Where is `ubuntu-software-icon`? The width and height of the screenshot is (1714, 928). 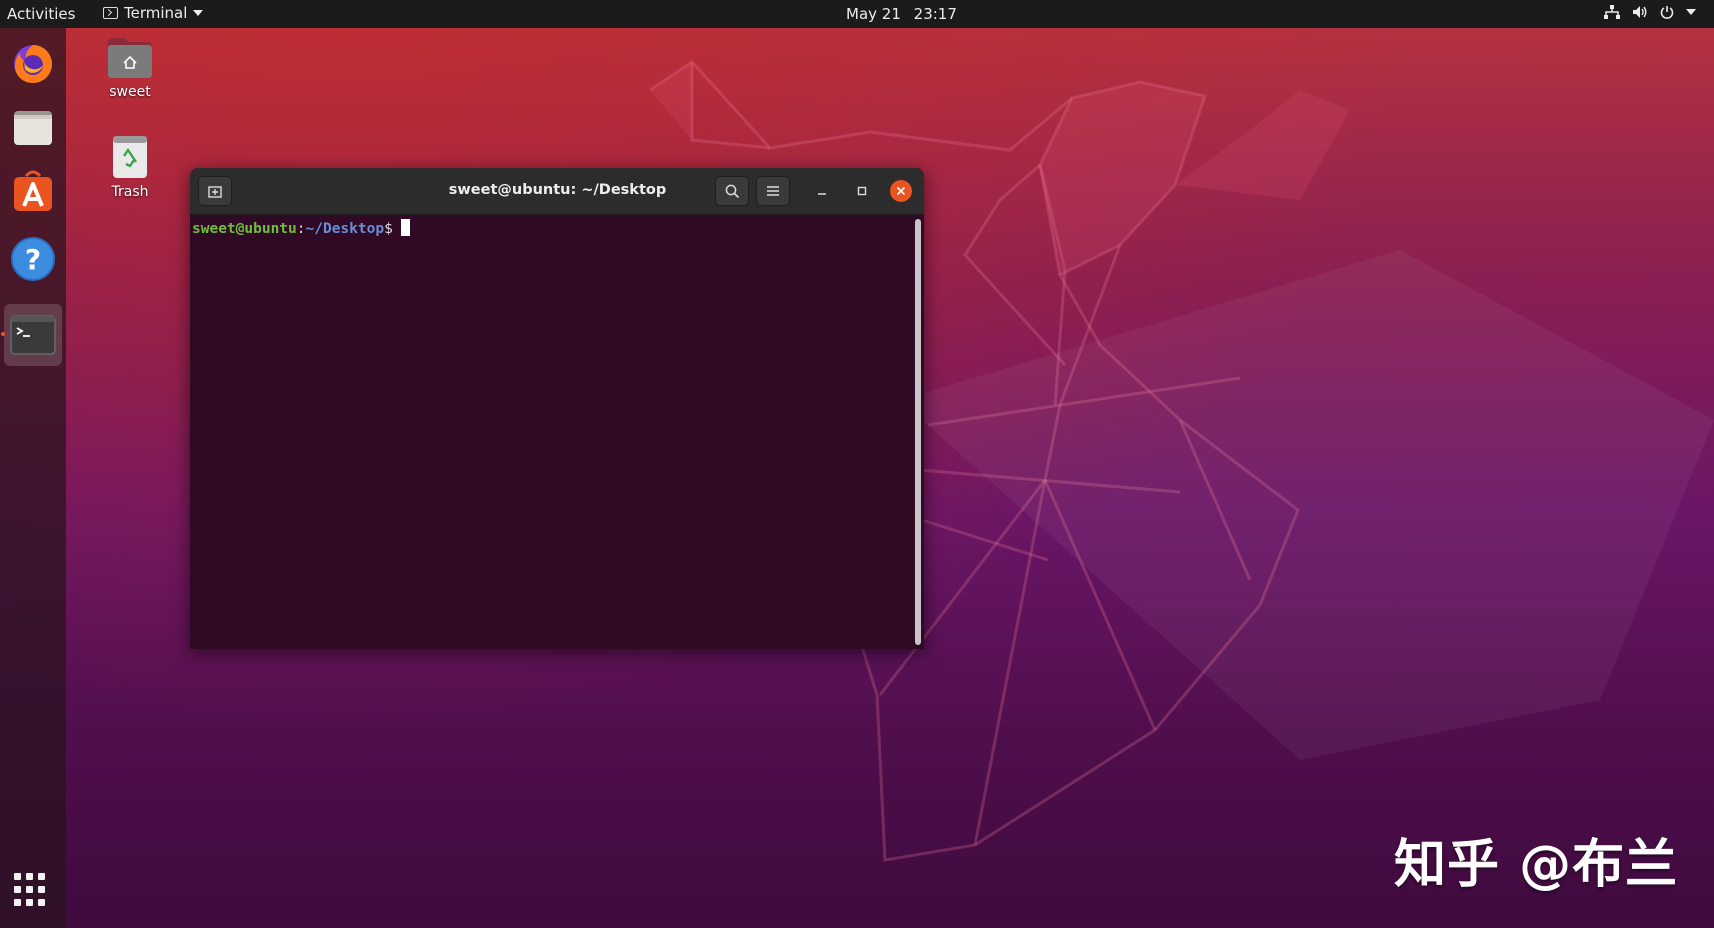
ubuntu-software-icon is located at coordinates (33, 190).